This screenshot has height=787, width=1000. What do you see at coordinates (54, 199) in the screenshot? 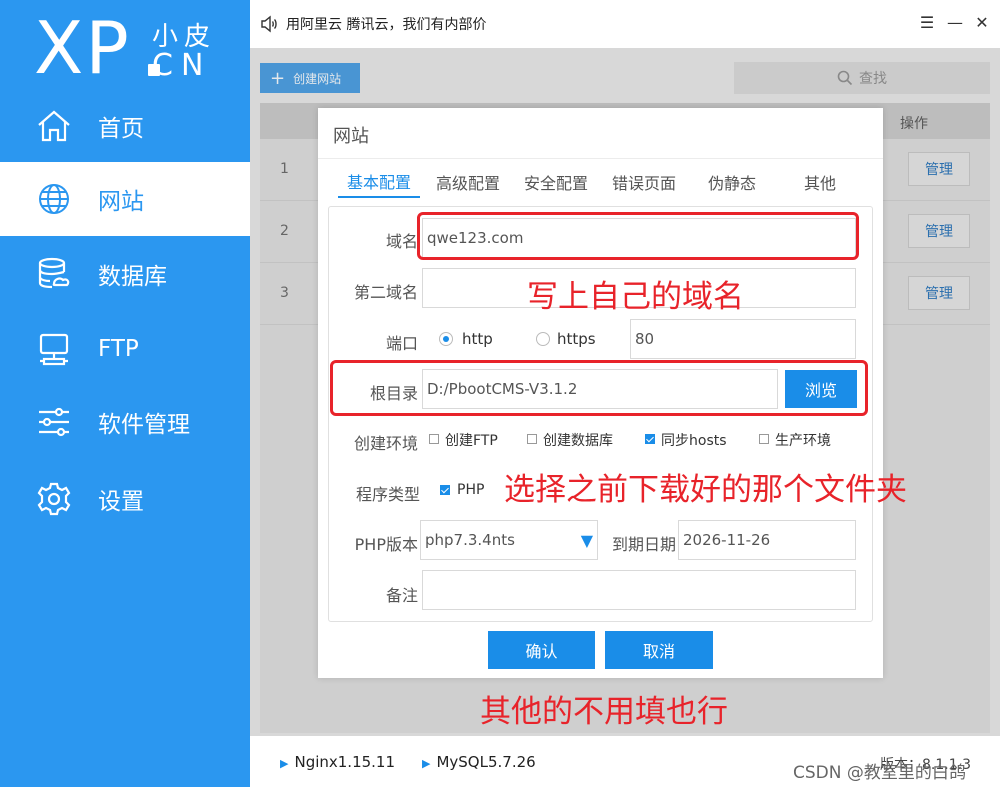
I see `globe-icon` at bounding box center [54, 199].